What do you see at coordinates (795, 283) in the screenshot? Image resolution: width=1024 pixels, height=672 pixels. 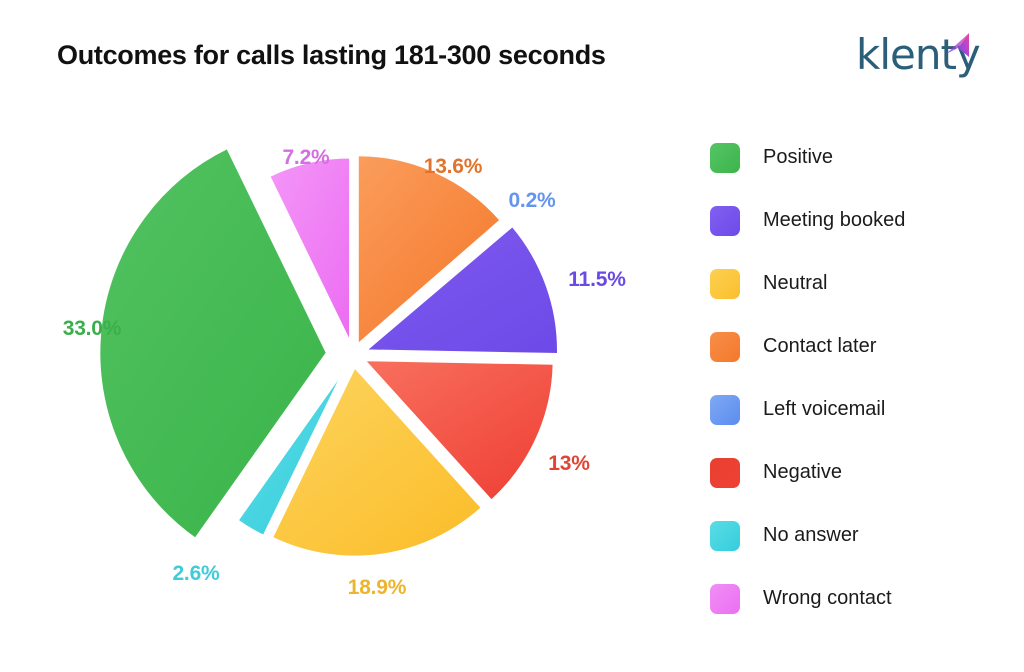 I see `legend-label: Neutral` at bounding box center [795, 283].